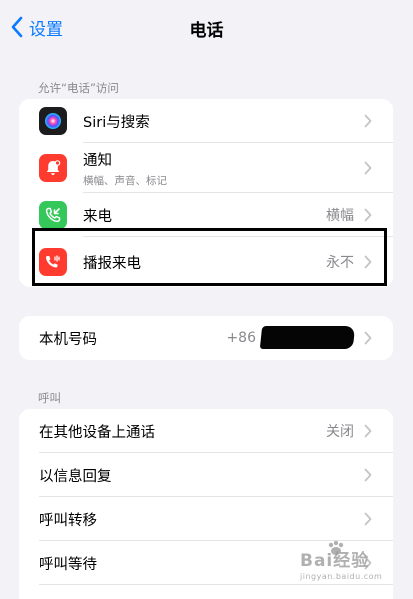  I want to click on phone-speaker-icon, so click(53, 262).